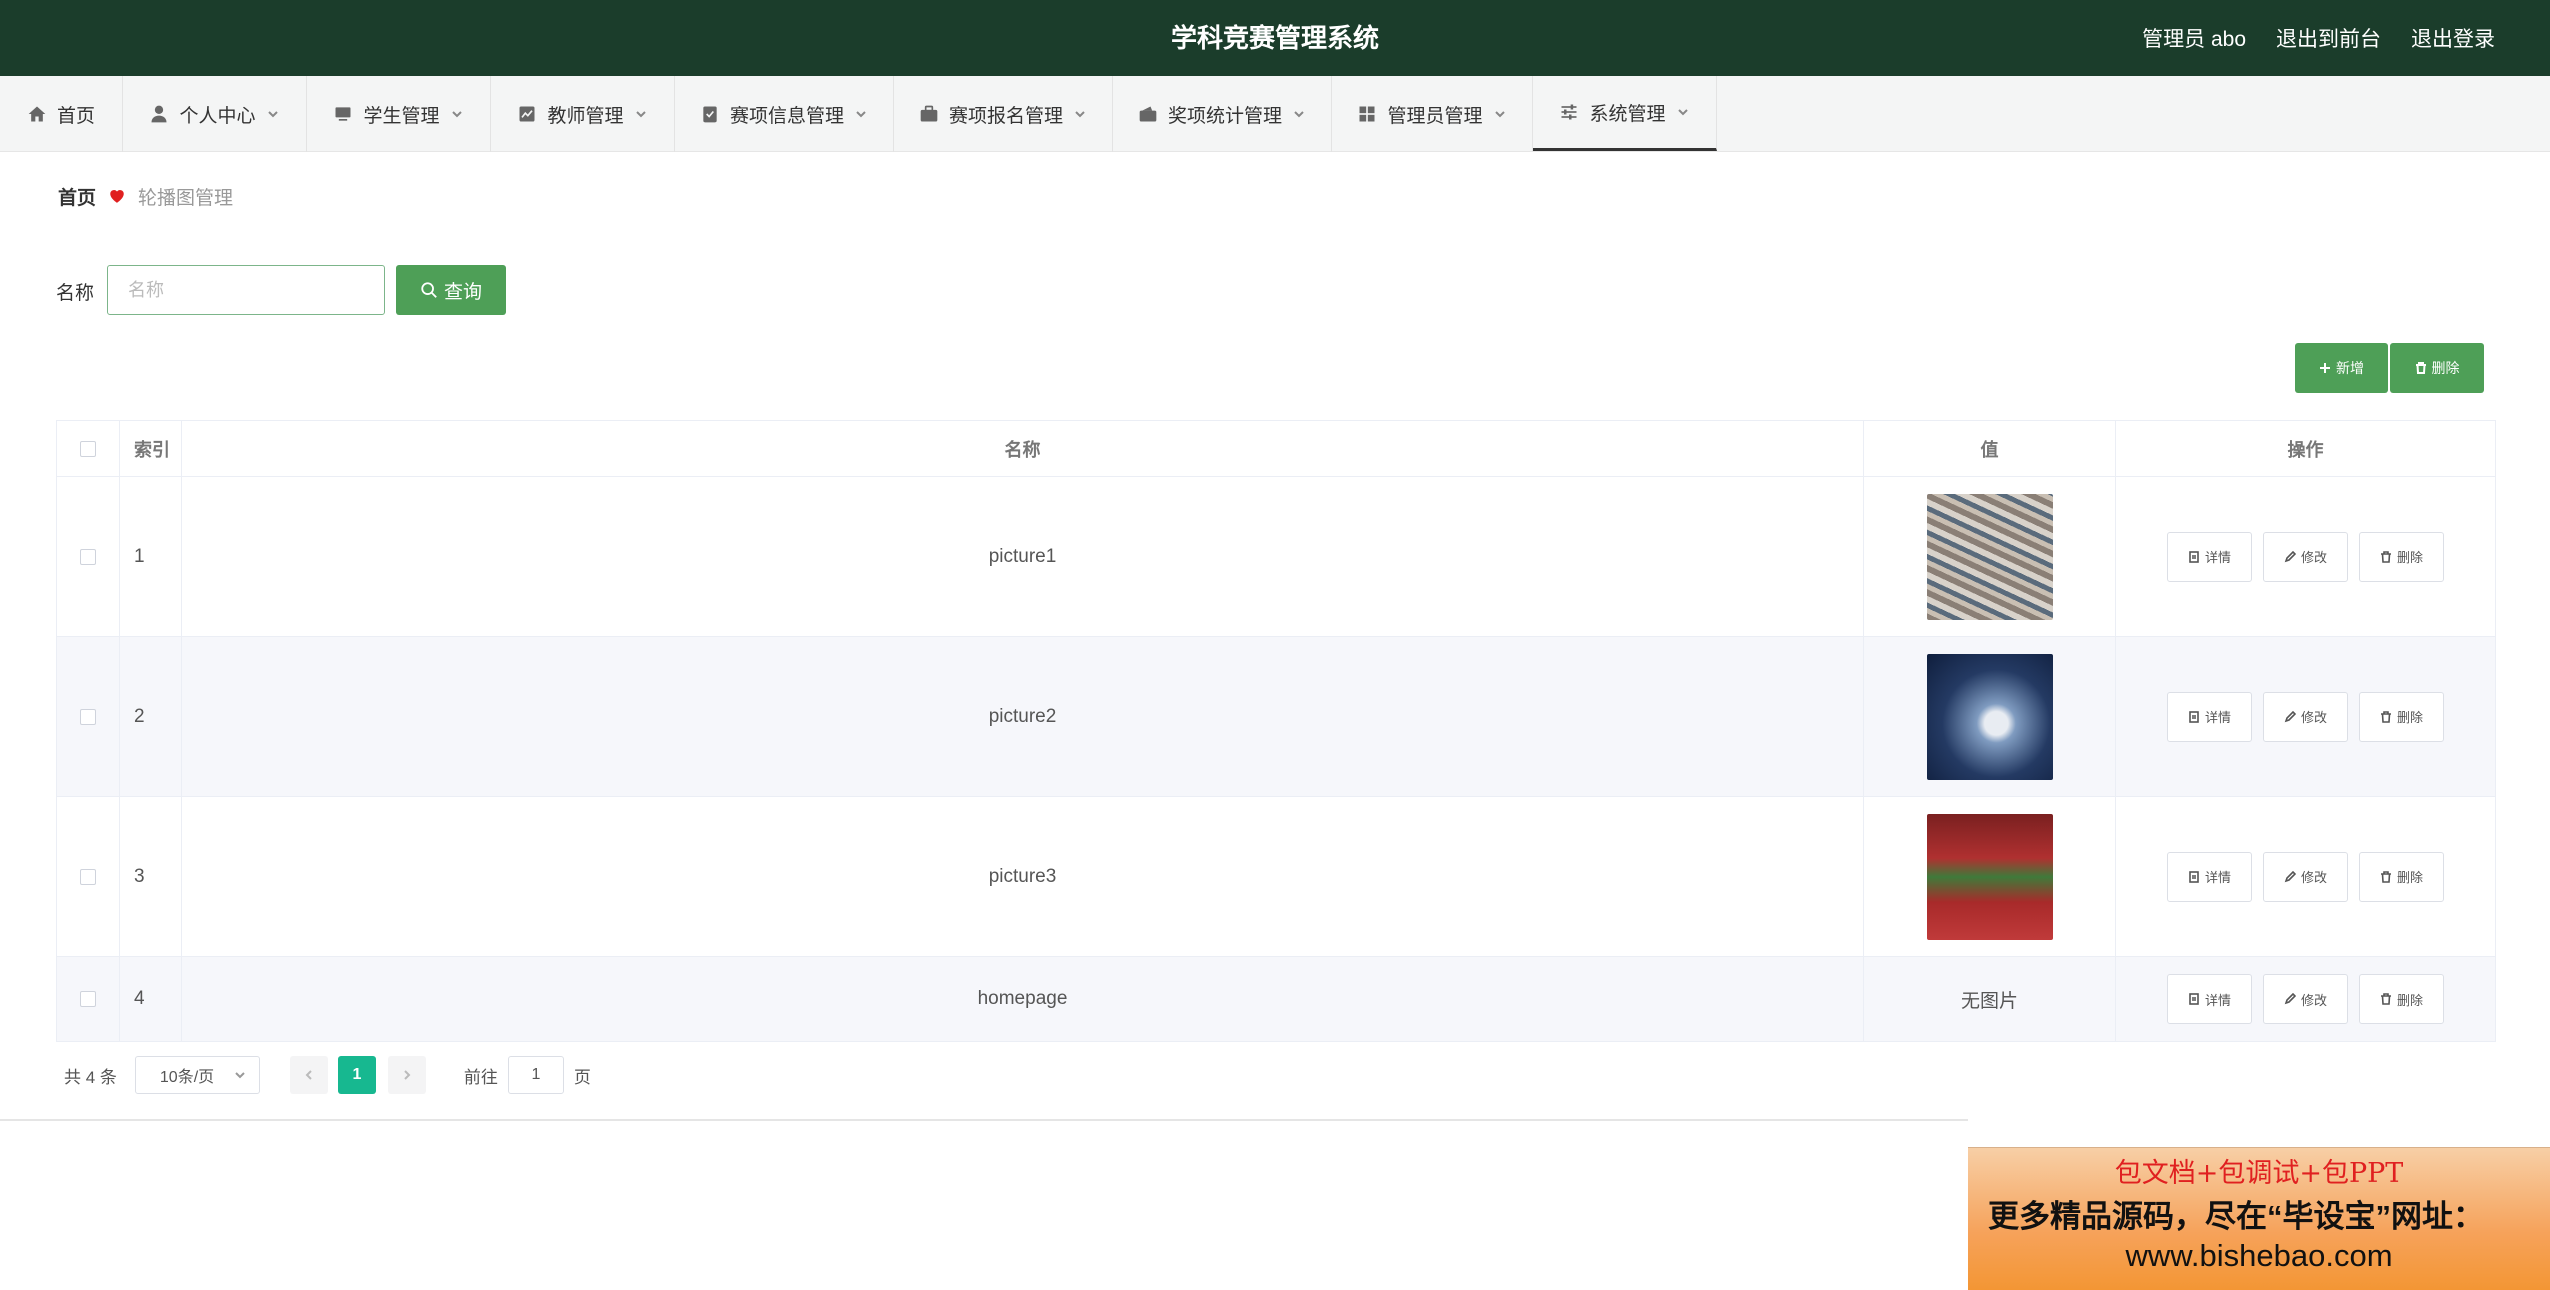 The height and width of the screenshot is (1290, 2550). What do you see at coordinates (246, 290) in the screenshot?
I see `search-input` at bounding box center [246, 290].